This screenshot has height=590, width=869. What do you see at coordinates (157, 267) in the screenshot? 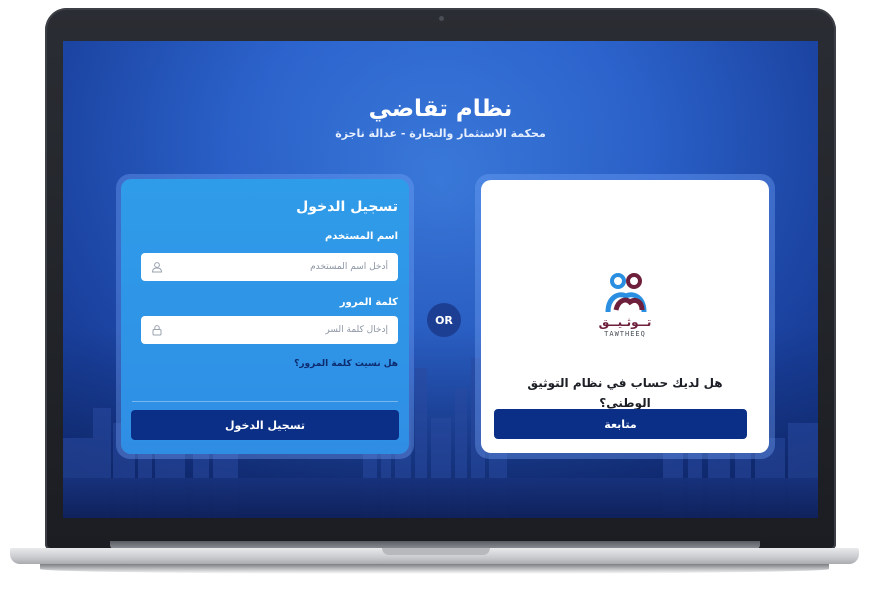
I see `user-icon` at bounding box center [157, 267].